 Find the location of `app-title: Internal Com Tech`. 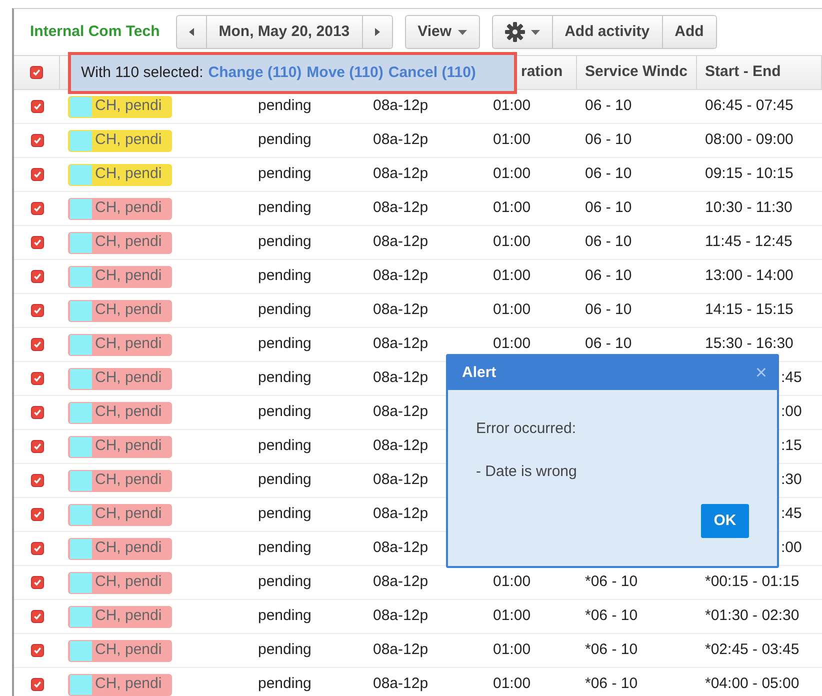

app-title: Internal Com Tech is located at coordinates (95, 32).